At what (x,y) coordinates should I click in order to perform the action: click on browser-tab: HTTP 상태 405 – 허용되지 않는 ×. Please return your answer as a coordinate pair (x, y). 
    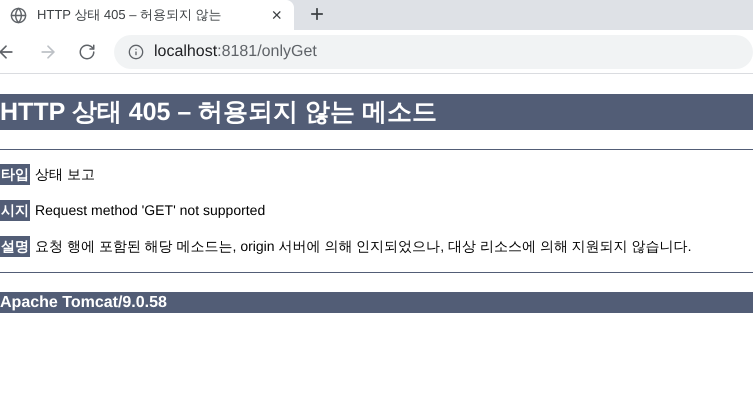
    Looking at the image, I should click on (147, 15).